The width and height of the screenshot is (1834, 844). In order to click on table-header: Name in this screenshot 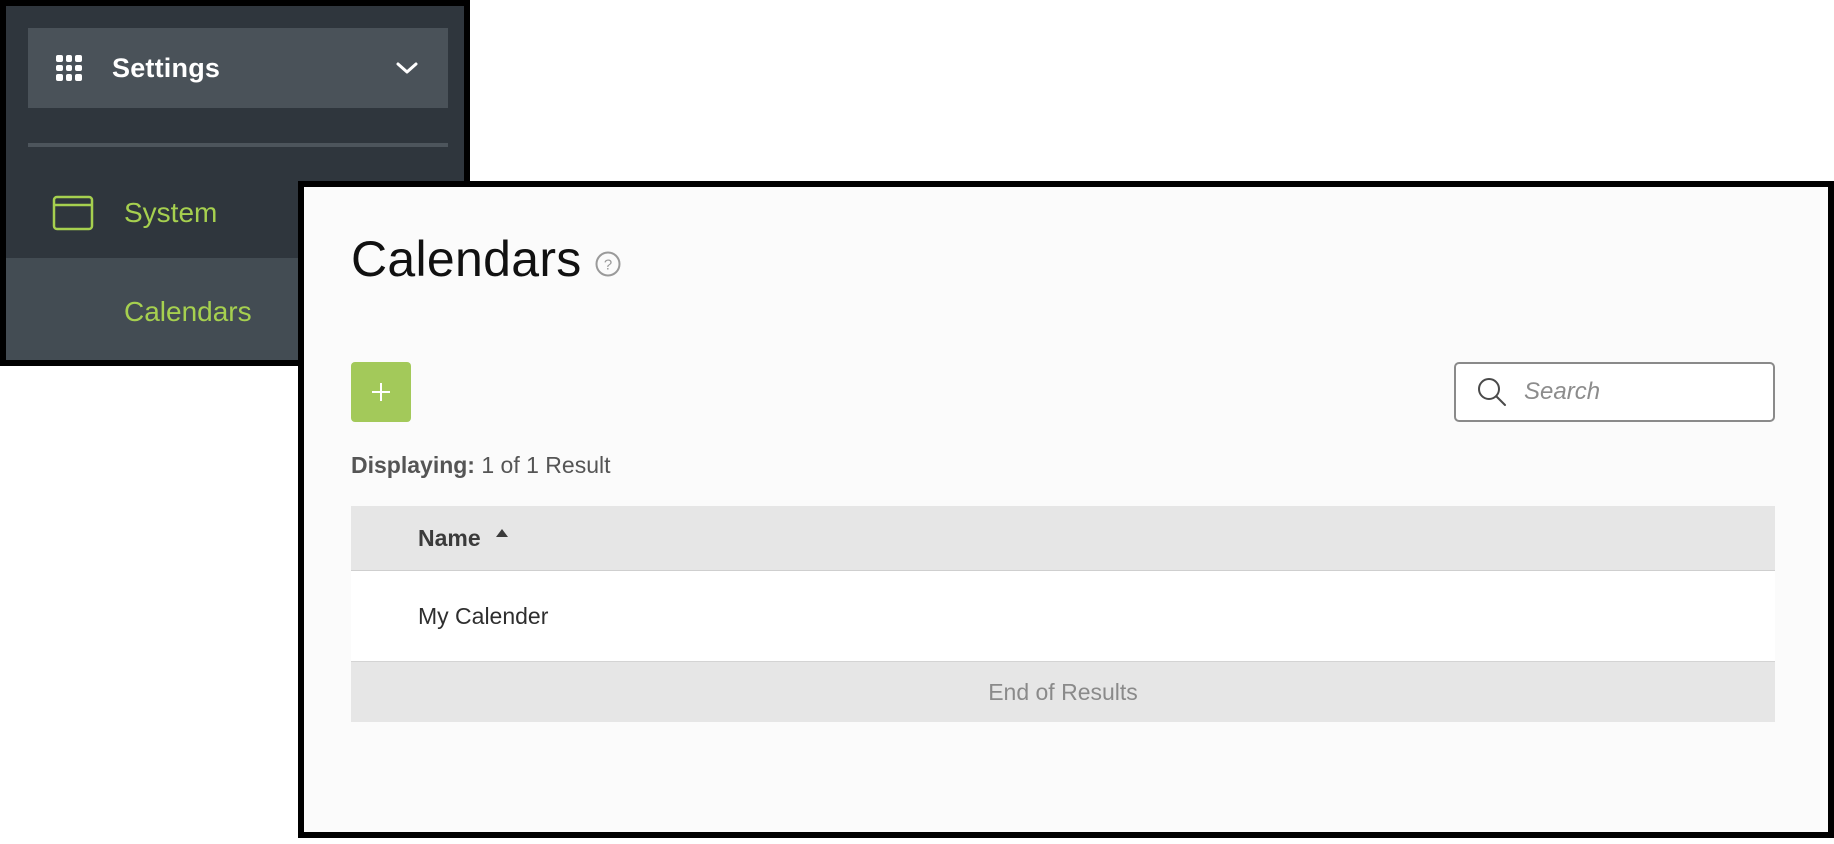, I will do `click(1063, 538)`.